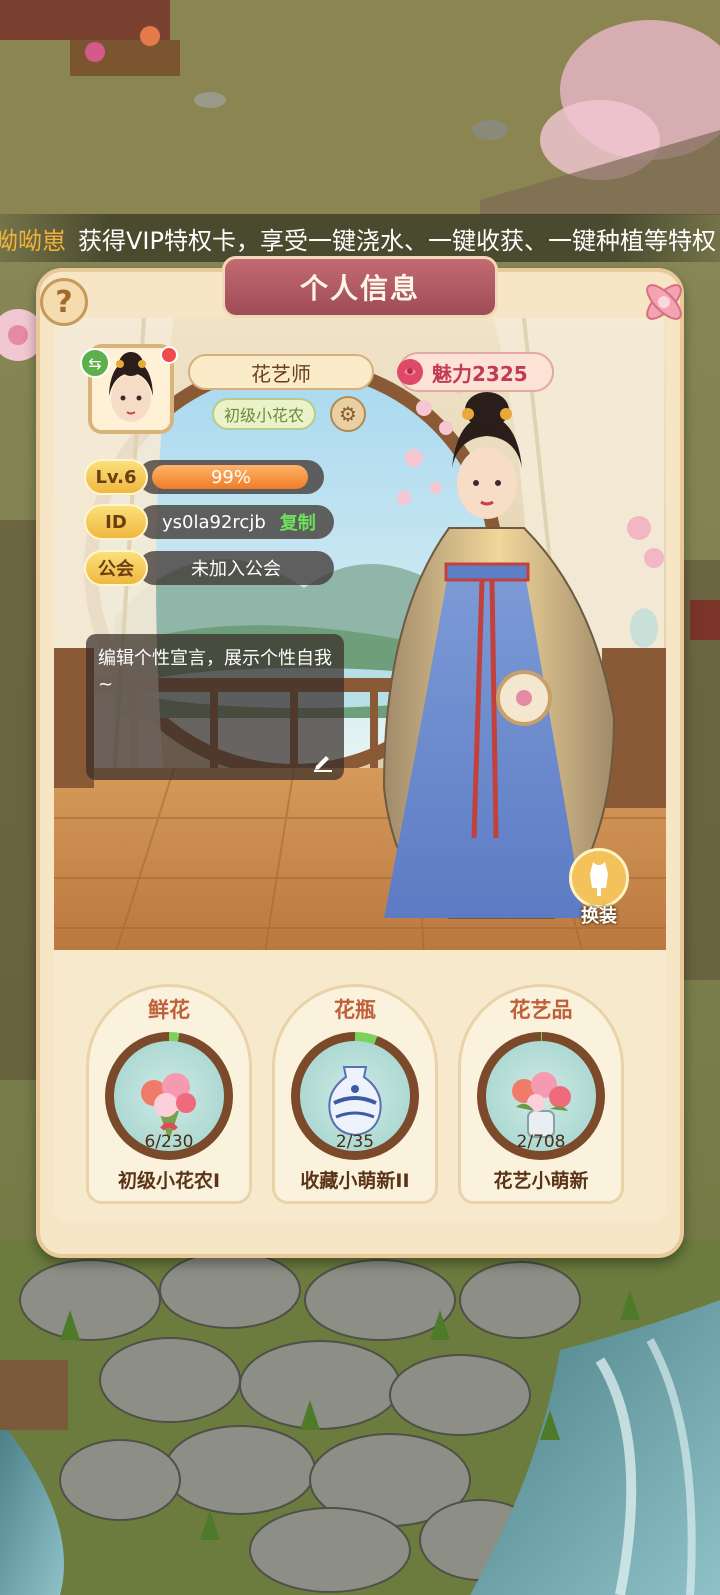 Image resolution: width=720 pixels, height=1595 pixels. What do you see at coordinates (355, 1142) in the screenshot?
I see `card-count: 2/35` at bounding box center [355, 1142].